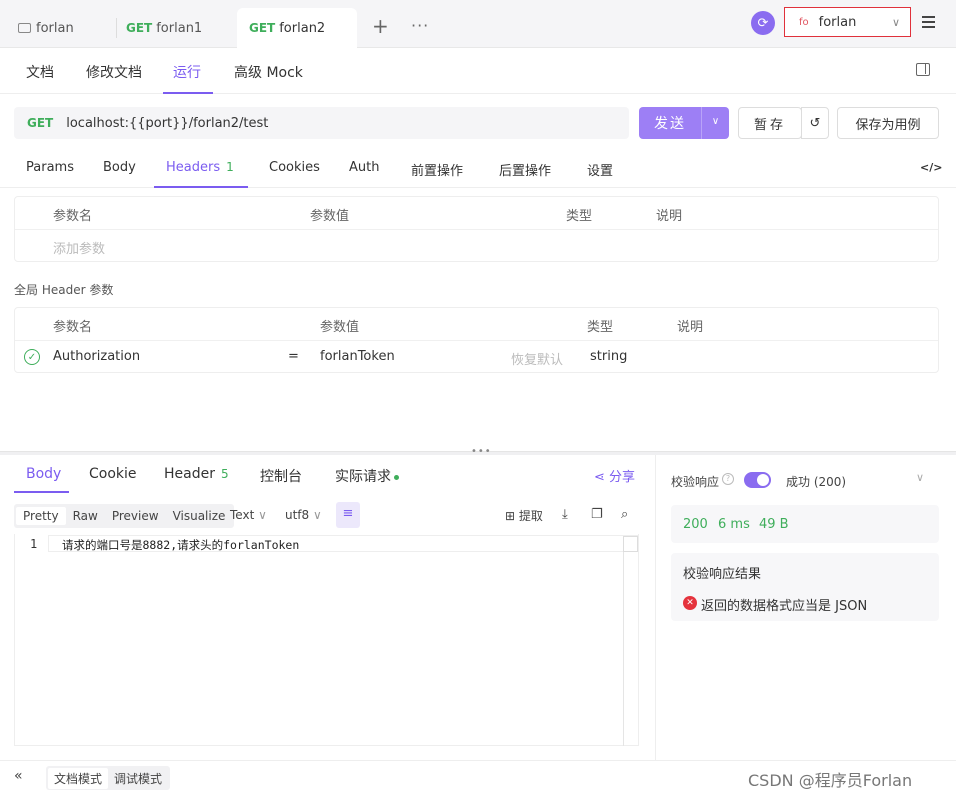  What do you see at coordinates (40, 123) in the screenshot?
I see `method-label: GET` at bounding box center [40, 123].